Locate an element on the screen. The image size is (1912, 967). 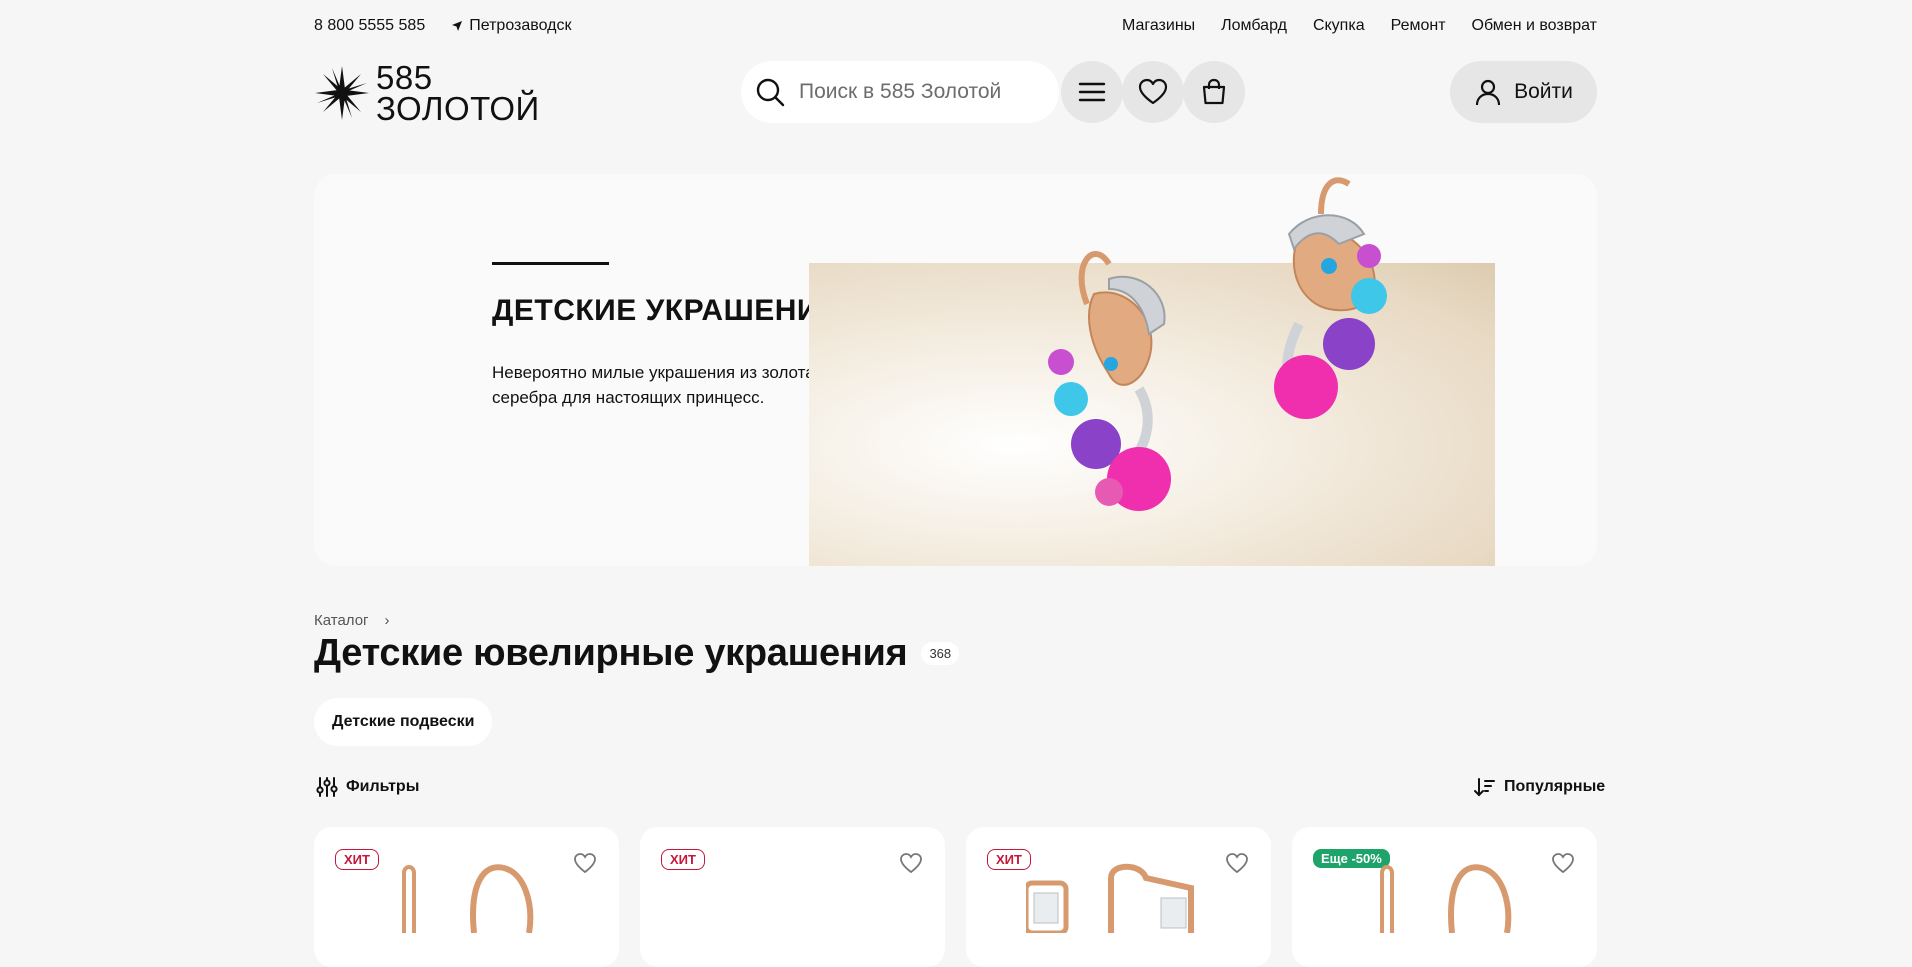
star-logo-icon is located at coordinates (342, 93).